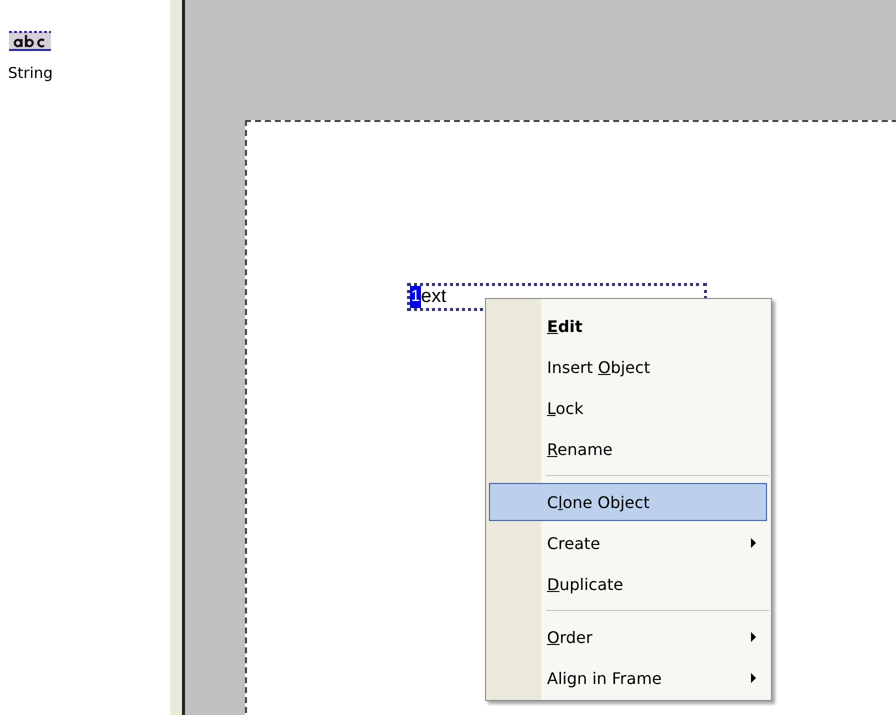 The height and width of the screenshot is (715, 896). Describe the element at coordinates (628, 637) in the screenshot. I see `menu-item: Order` at that location.